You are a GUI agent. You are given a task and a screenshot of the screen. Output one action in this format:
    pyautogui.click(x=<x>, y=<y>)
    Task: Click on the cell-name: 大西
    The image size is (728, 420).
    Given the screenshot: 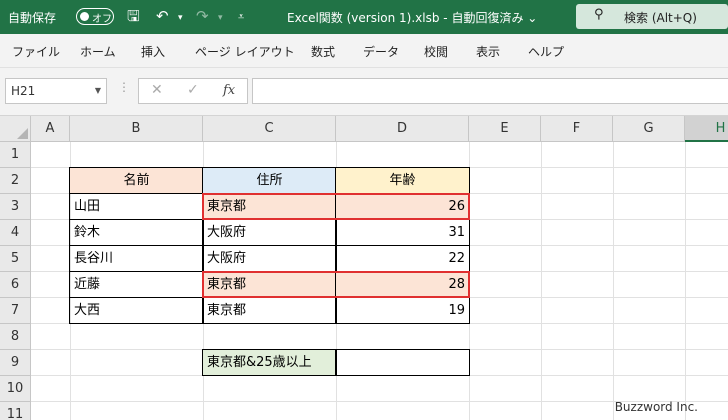 What is the action you would take?
    pyautogui.click(x=136, y=310)
    